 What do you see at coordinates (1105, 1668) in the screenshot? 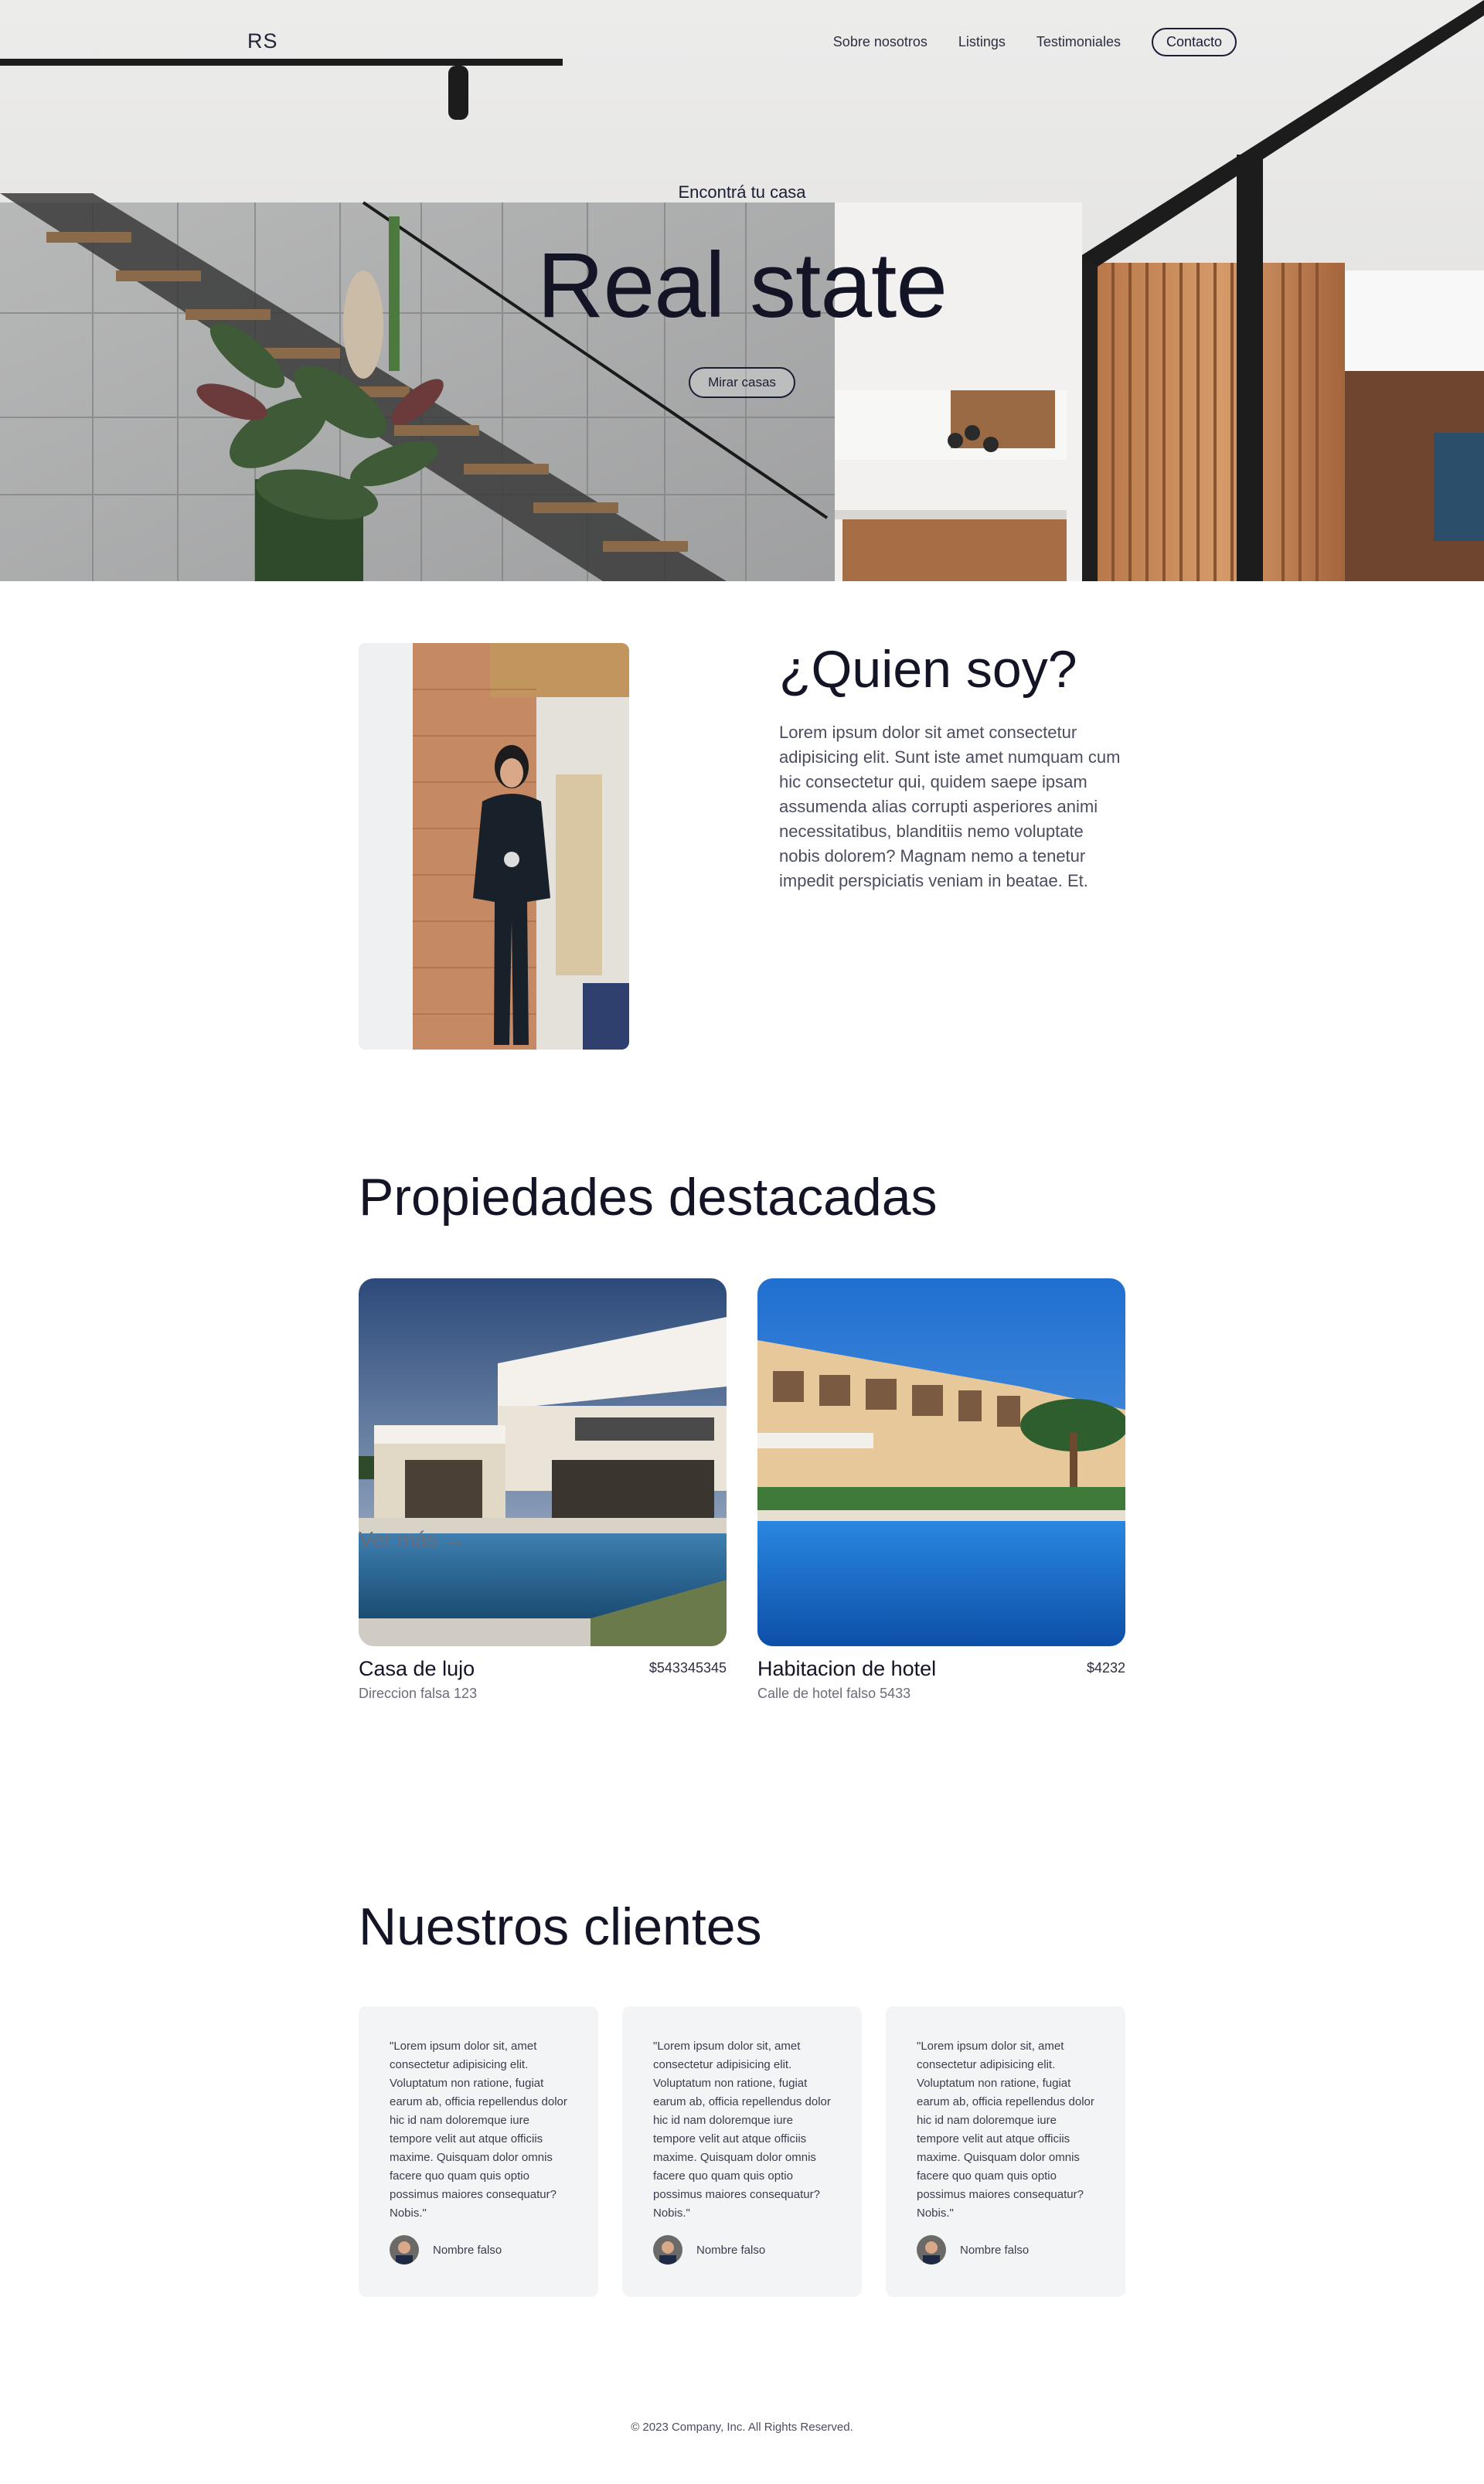
I see `property-price: $4232` at bounding box center [1105, 1668].